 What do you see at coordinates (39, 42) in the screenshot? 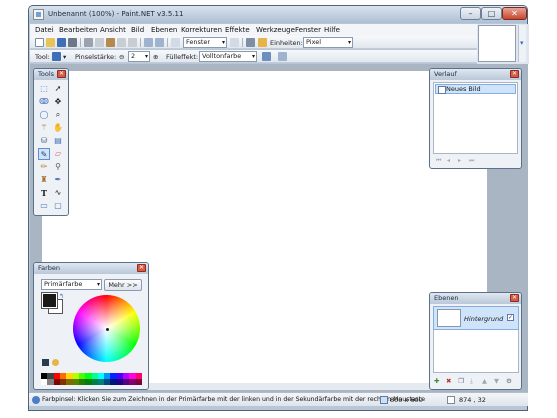
I see `new-file-icon` at bounding box center [39, 42].